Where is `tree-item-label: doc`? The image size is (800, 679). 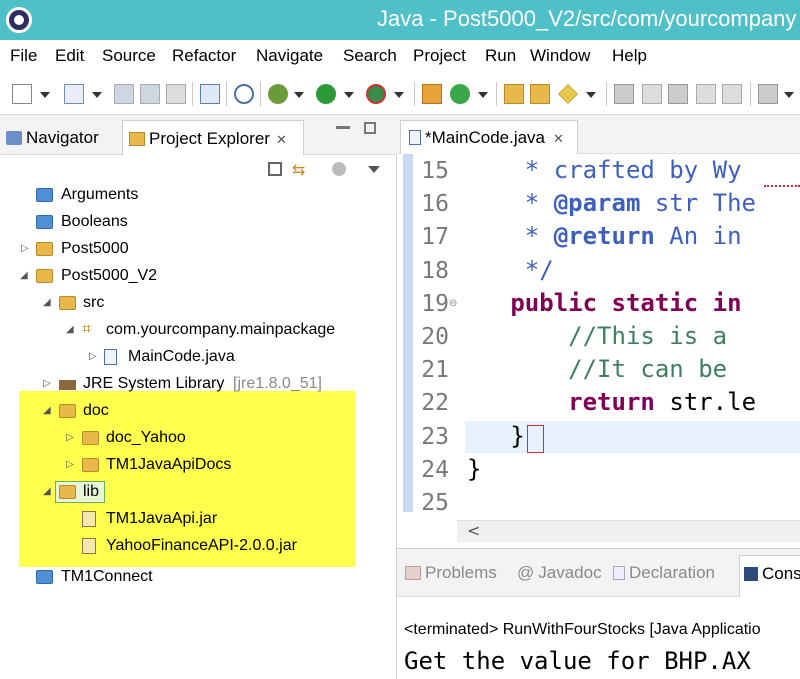 tree-item-label: doc is located at coordinates (96, 410).